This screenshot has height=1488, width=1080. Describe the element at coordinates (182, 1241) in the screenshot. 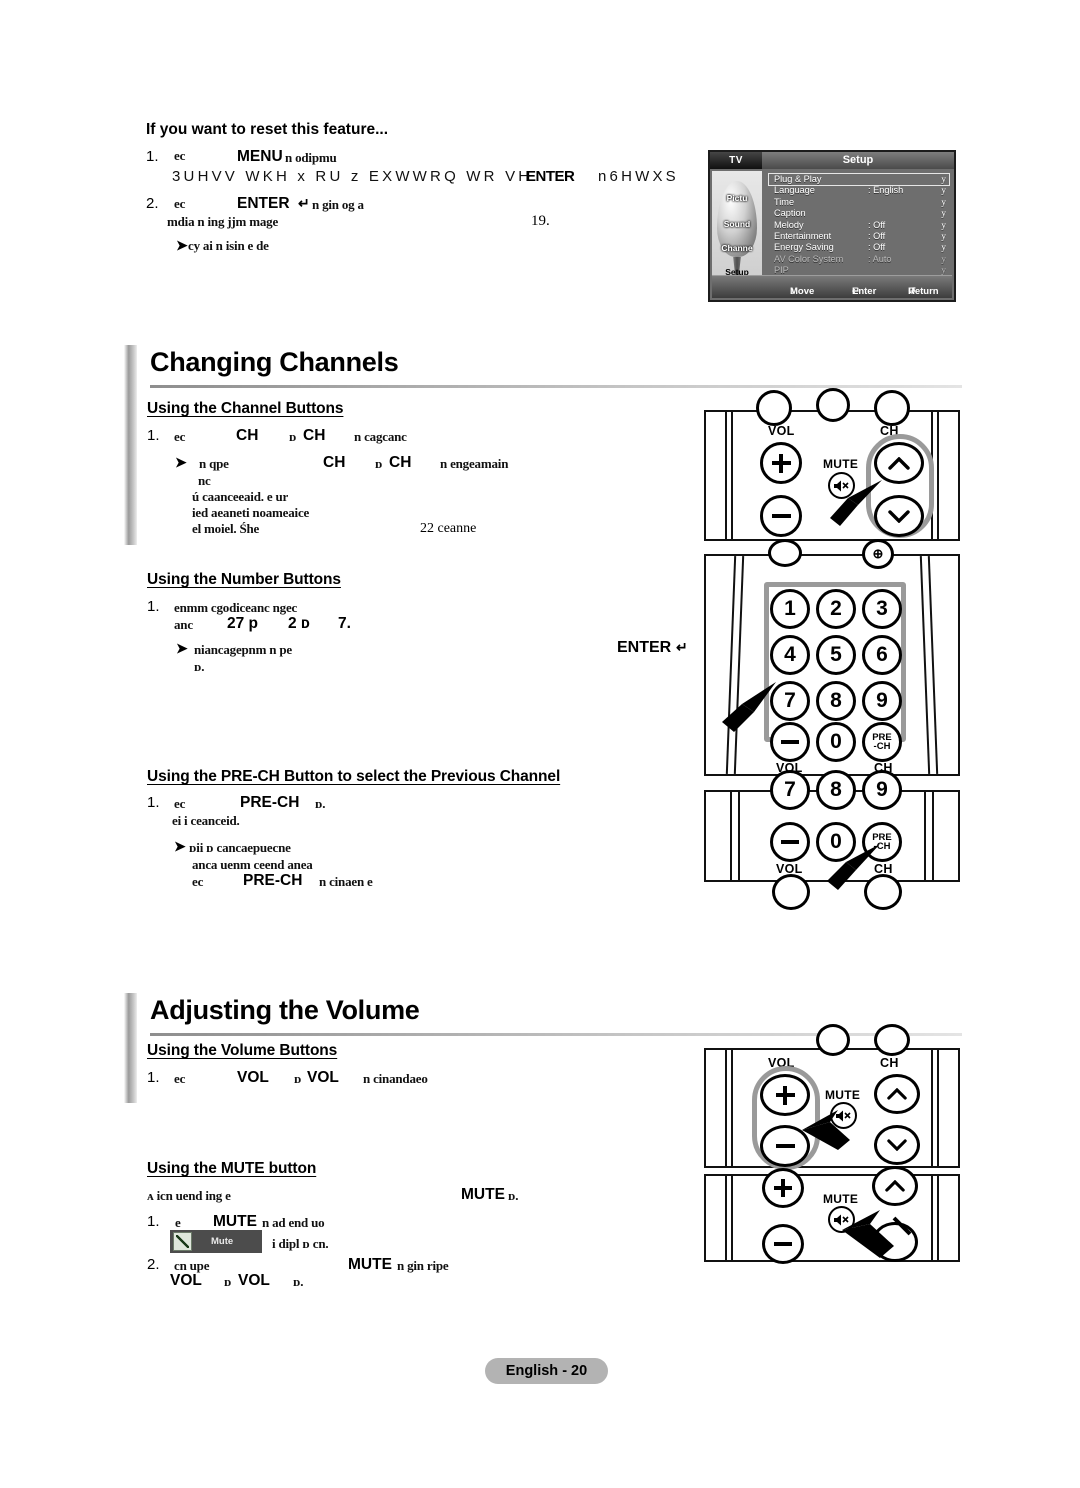

I see `mute-speaker-icon` at that location.